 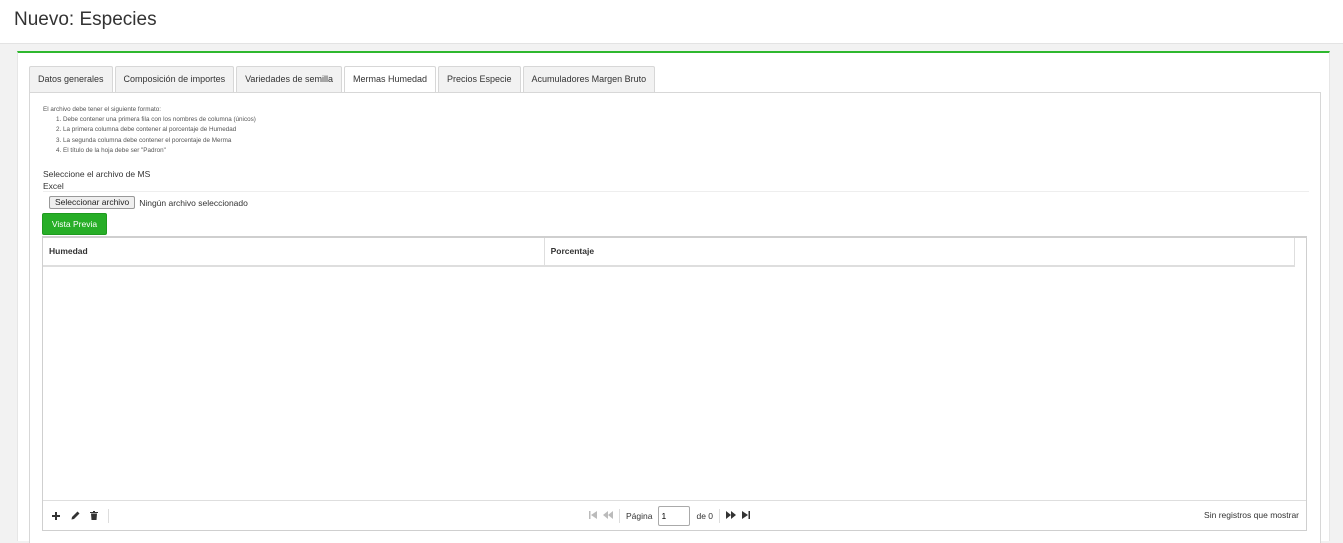 What do you see at coordinates (71, 79) in the screenshot?
I see `tab-datos-generales: Datos generales` at bounding box center [71, 79].